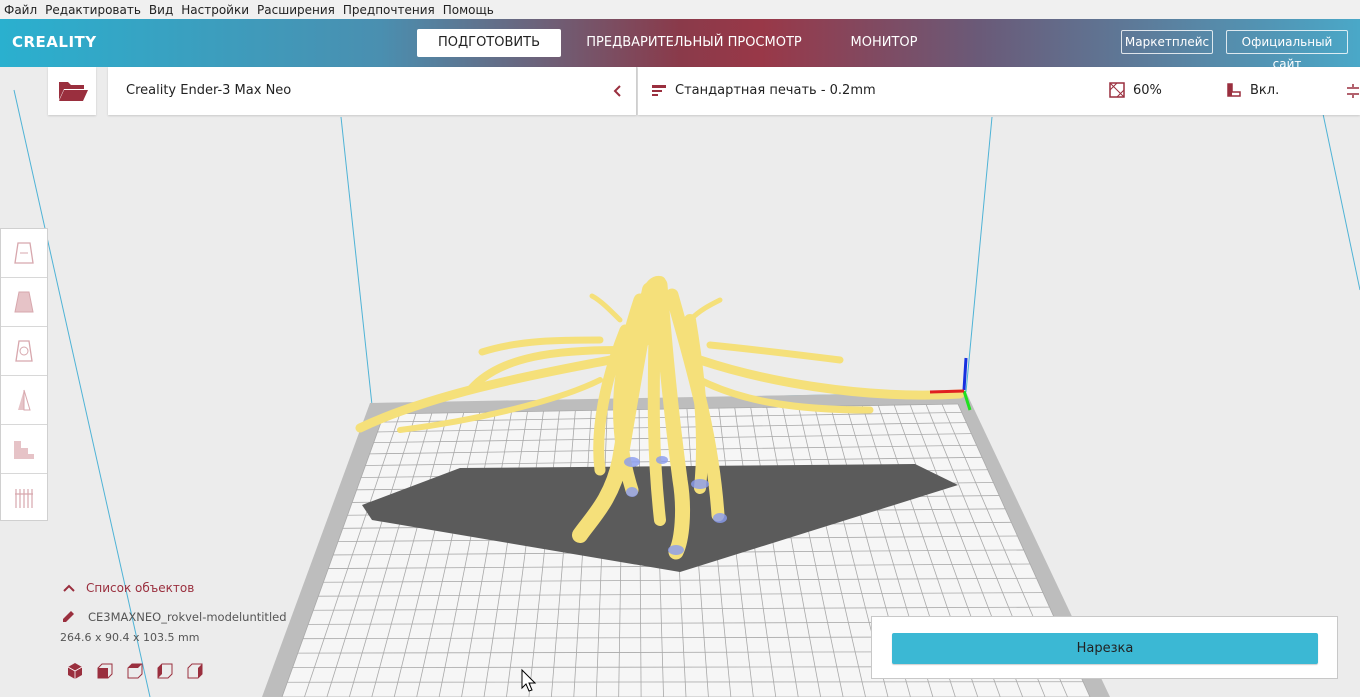 Image resolution: width=1360 pixels, height=697 pixels. What do you see at coordinates (1117, 90) in the screenshot?
I see `infill-icon` at bounding box center [1117, 90].